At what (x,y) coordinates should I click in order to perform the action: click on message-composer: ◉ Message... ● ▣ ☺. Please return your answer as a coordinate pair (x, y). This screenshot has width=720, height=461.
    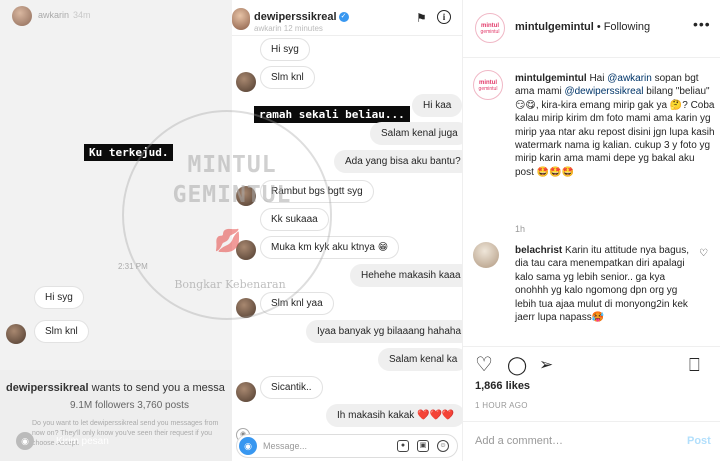
    Looking at the image, I should click on (347, 446).